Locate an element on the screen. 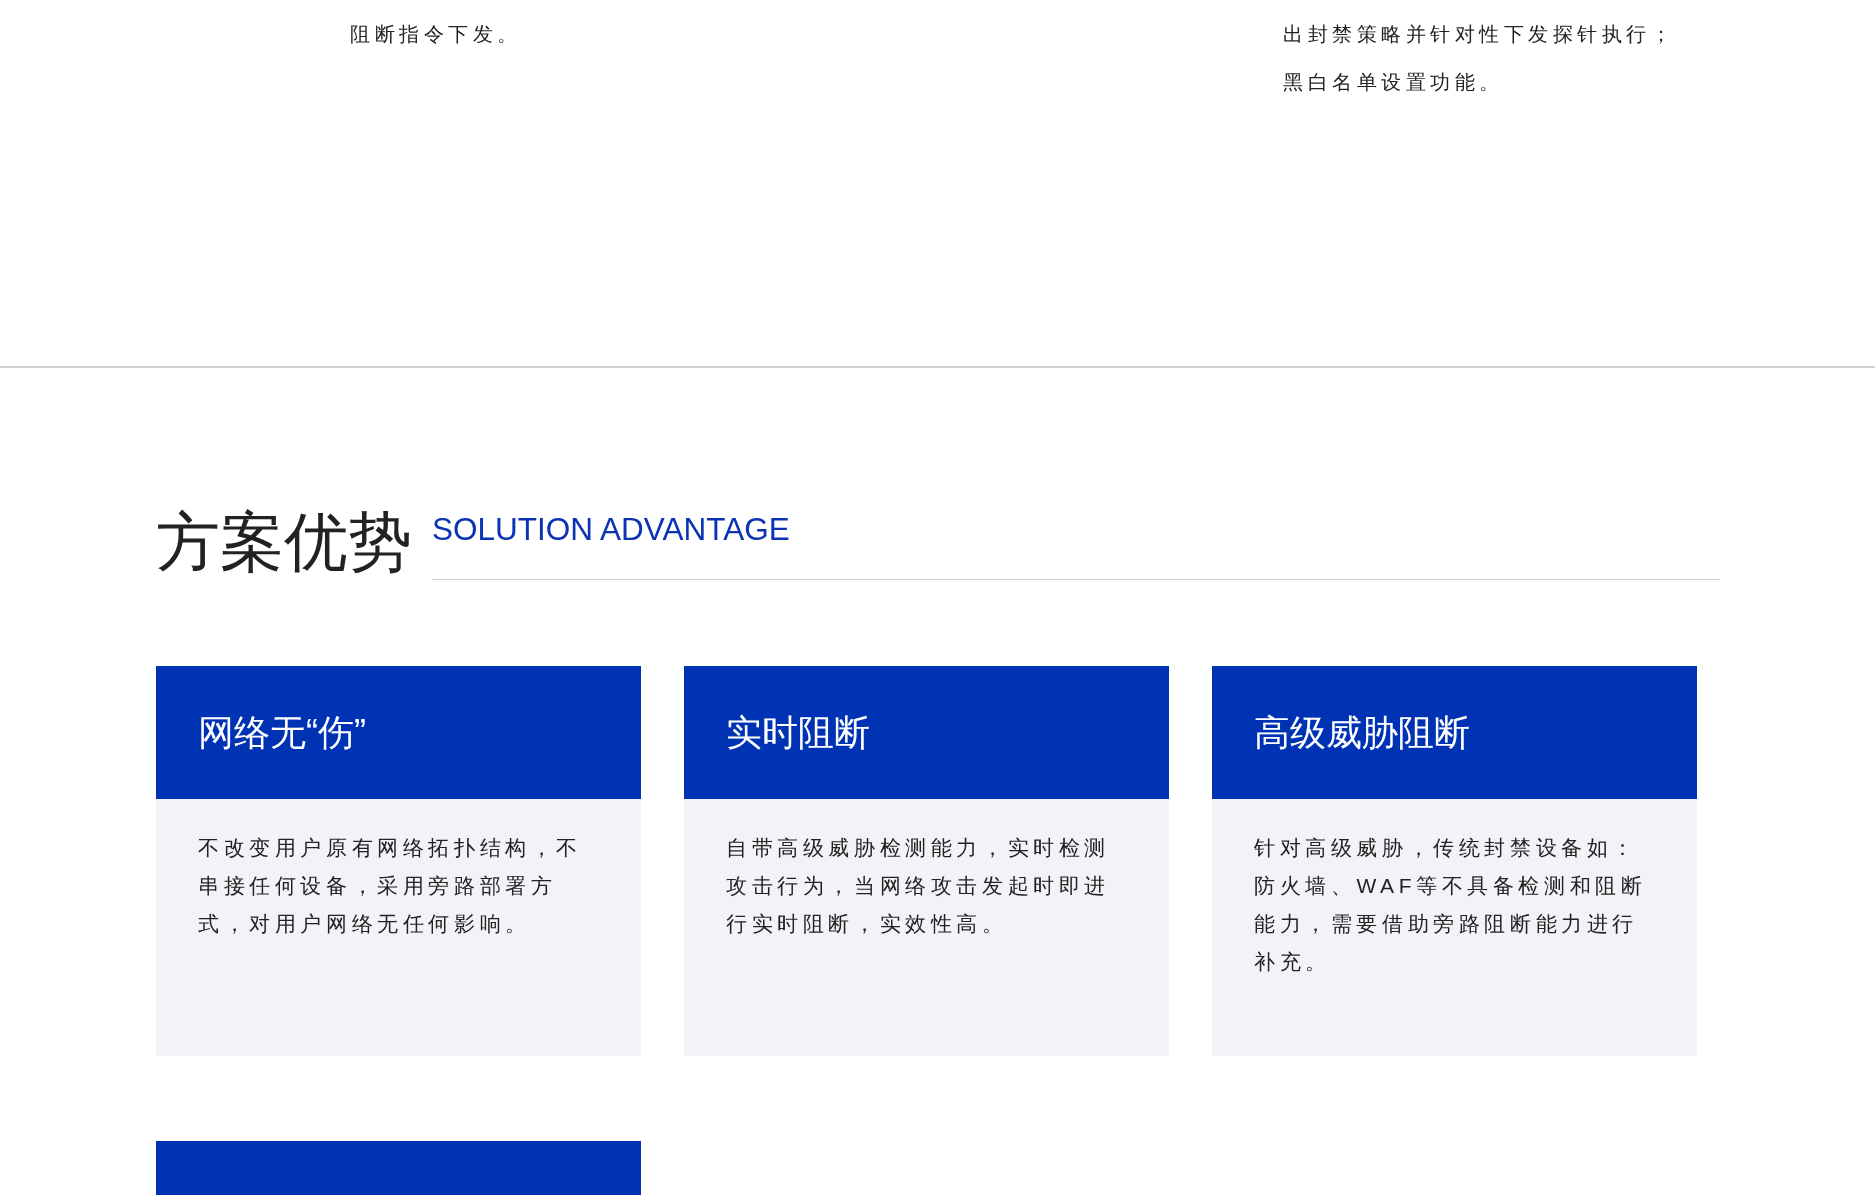  section-subtitle: SOLUTION ADVANTAGE is located at coordinates (611, 529).